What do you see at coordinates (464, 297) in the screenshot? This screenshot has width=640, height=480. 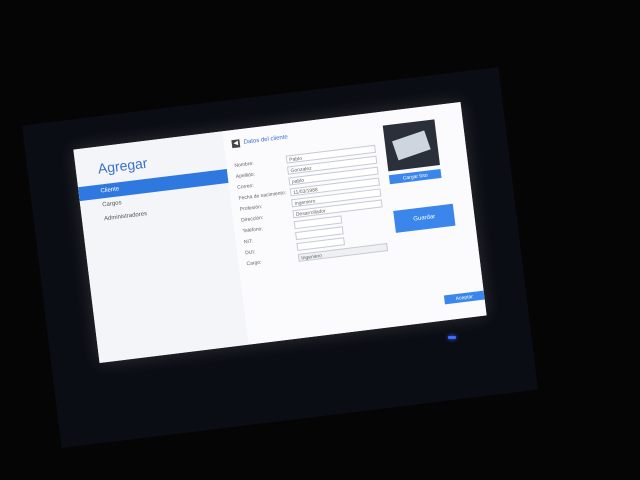 I see `ok-button: Aceptar` at bounding box center [464, 297].